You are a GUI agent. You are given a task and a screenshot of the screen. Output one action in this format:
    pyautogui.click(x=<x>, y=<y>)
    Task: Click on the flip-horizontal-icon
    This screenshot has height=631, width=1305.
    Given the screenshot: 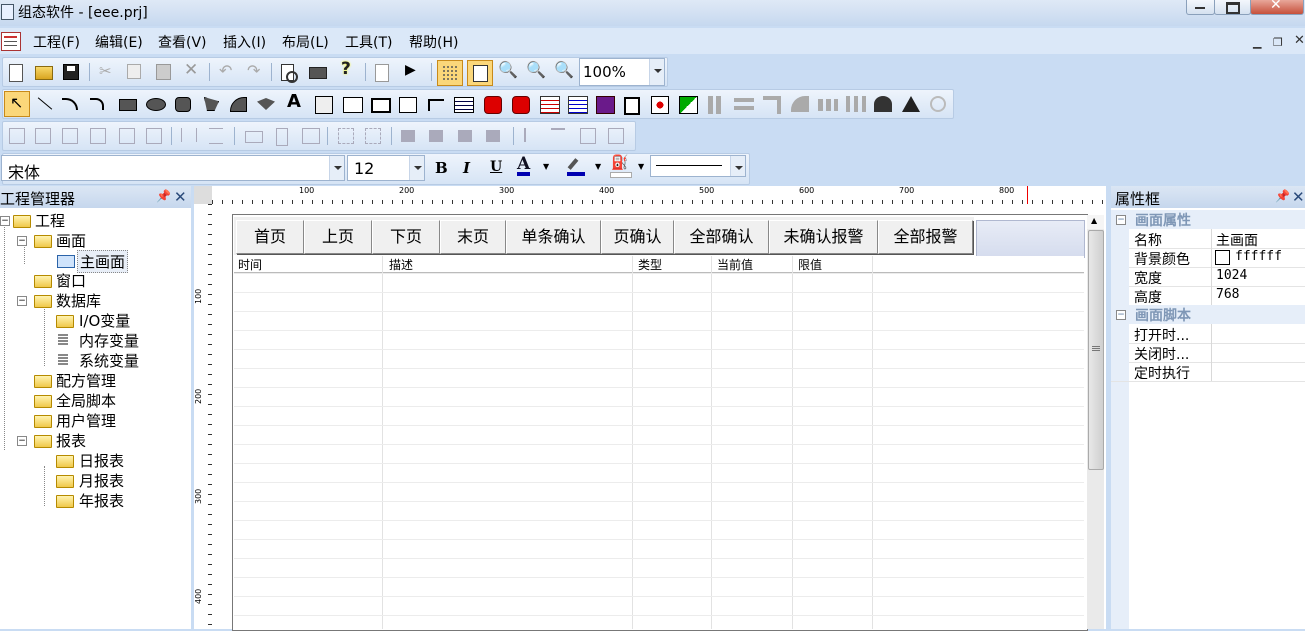 What is the action you would take?
    pyautogui.click(x=588, y=136)
    